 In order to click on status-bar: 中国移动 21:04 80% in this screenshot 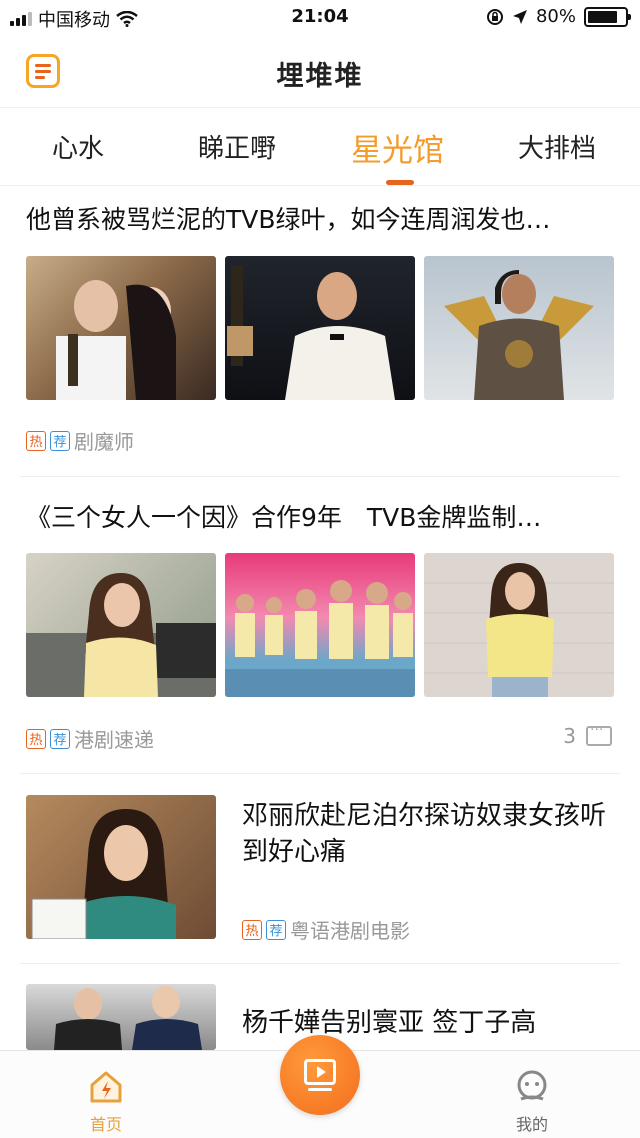, I will do `click(320, 18)`.